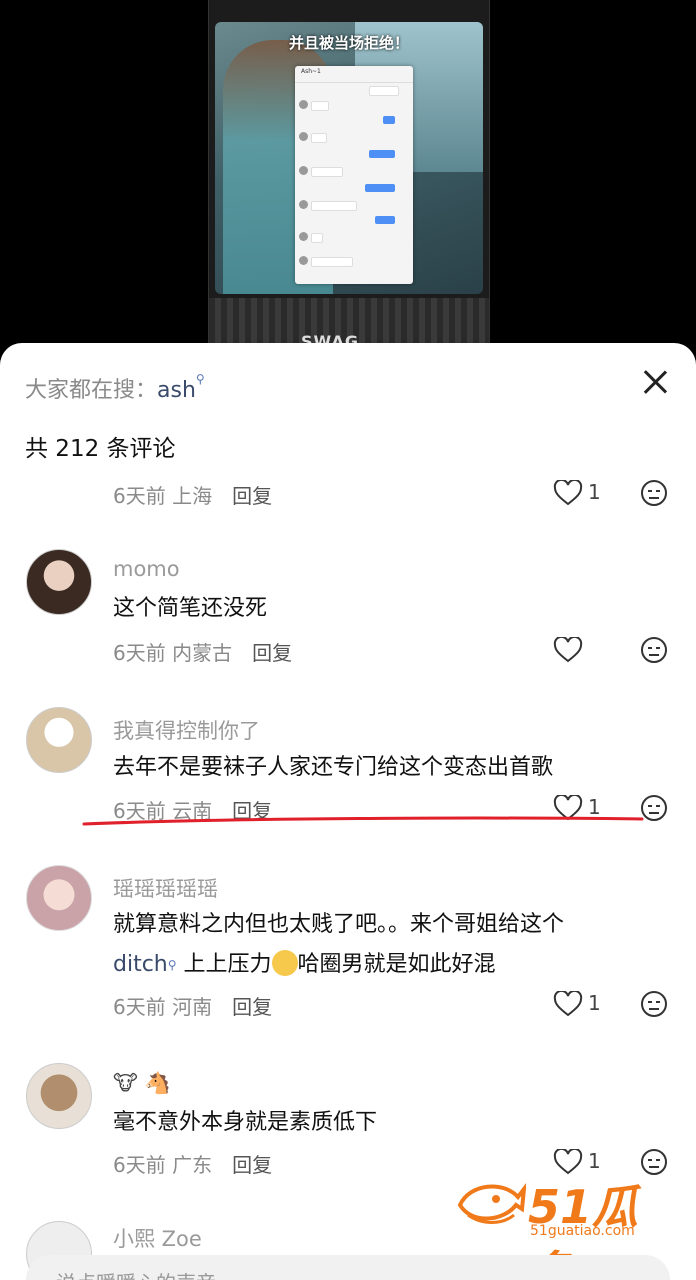 This screenshot has height=1280, width=696. I want to click on comment-text-part: 哈圈男就是如此好混, so click(396, 964).